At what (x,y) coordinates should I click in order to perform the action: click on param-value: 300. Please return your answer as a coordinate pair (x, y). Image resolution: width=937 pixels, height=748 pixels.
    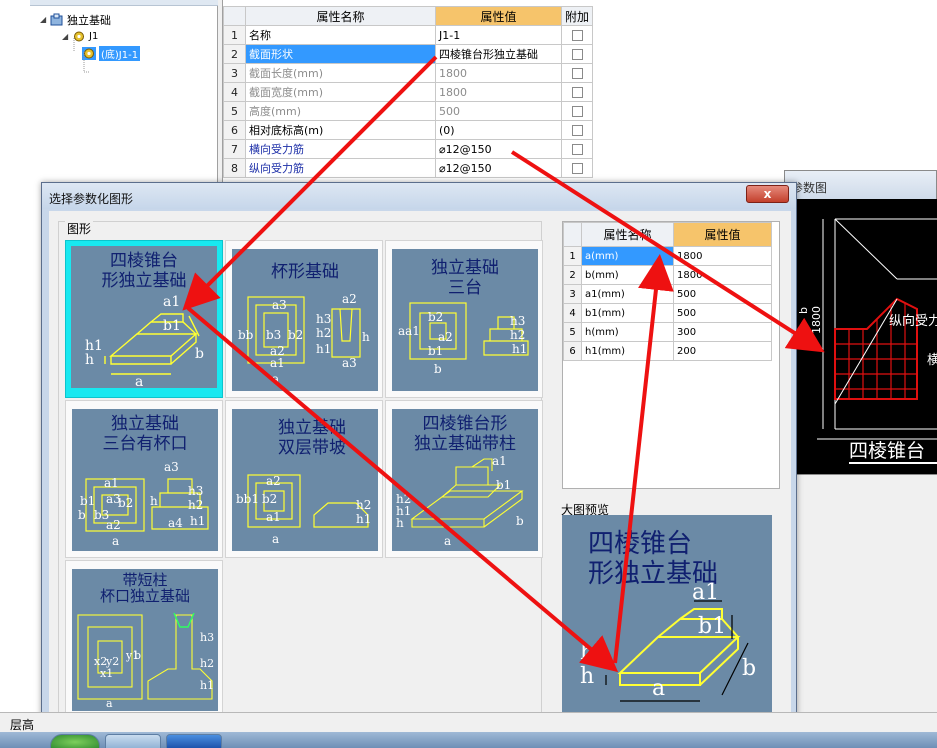
    Looking at the image, I should click on (722, 332).